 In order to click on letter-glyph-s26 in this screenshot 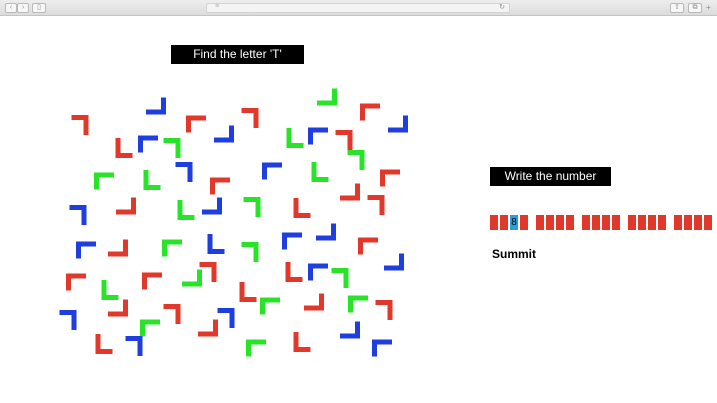, I will do `click(212, 206)`.